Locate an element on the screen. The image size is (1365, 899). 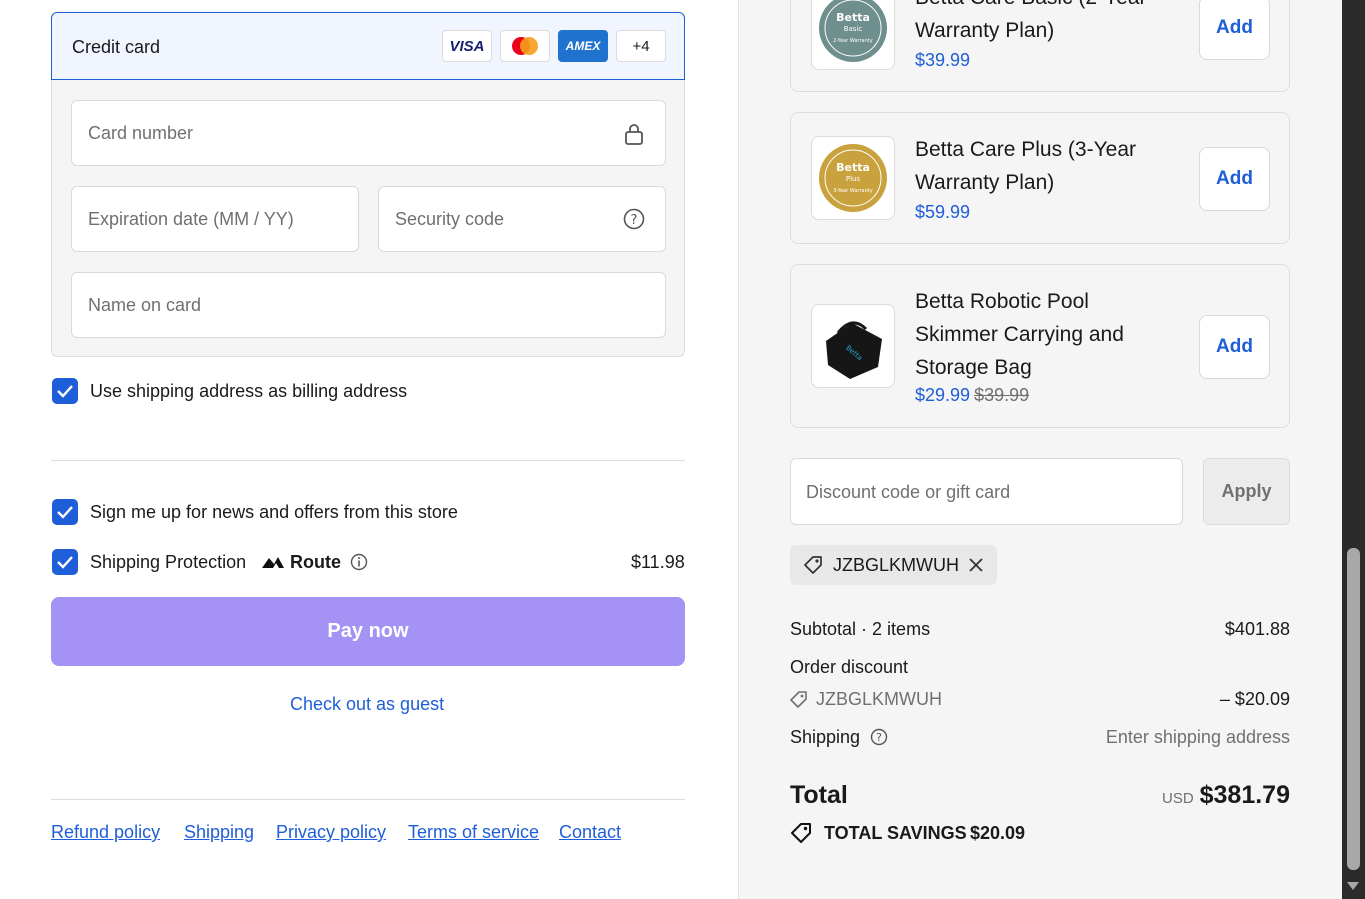
warranty-badge-icon: Betta Plus 3-Year Warranty is located at coordinates (853, 178).